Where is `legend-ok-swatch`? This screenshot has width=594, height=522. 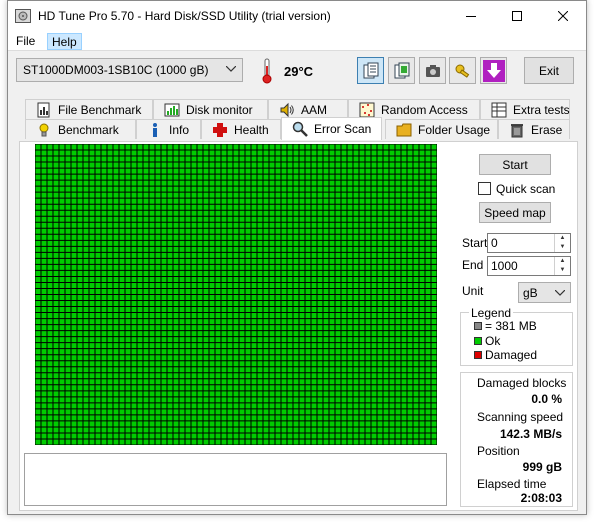
legend-ok-swatch is located at coordinates (478, 341).